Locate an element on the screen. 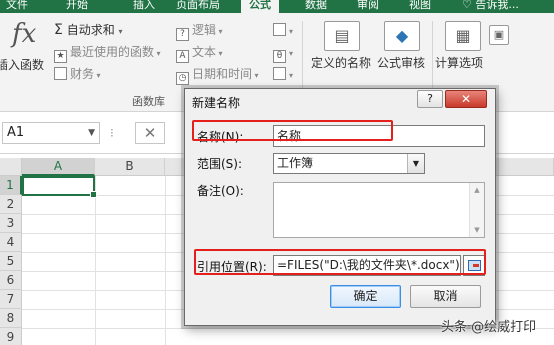 This screenshot has height=345, width=554. autosum-button: Σ 自动求和 ▾ is located at coordinates (88, 31).